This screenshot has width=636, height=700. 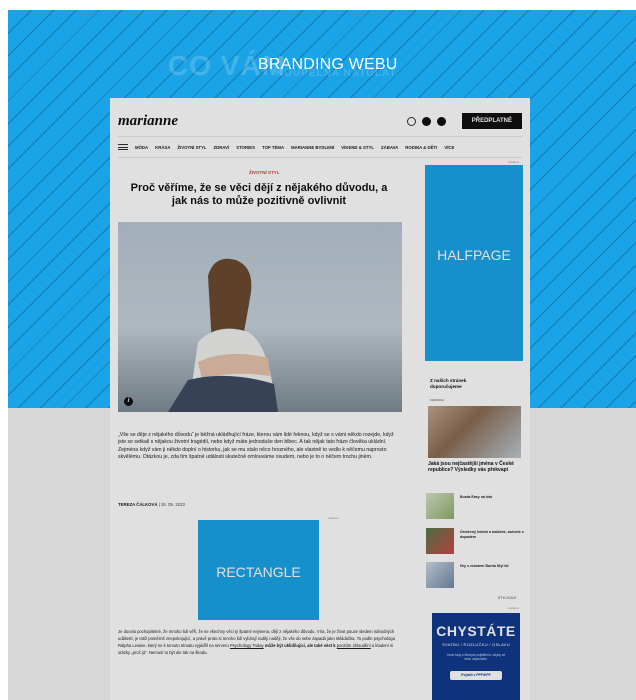 I want to click on promo-button: Pojistit v PPF/KPF, so click(x=476, y=675).